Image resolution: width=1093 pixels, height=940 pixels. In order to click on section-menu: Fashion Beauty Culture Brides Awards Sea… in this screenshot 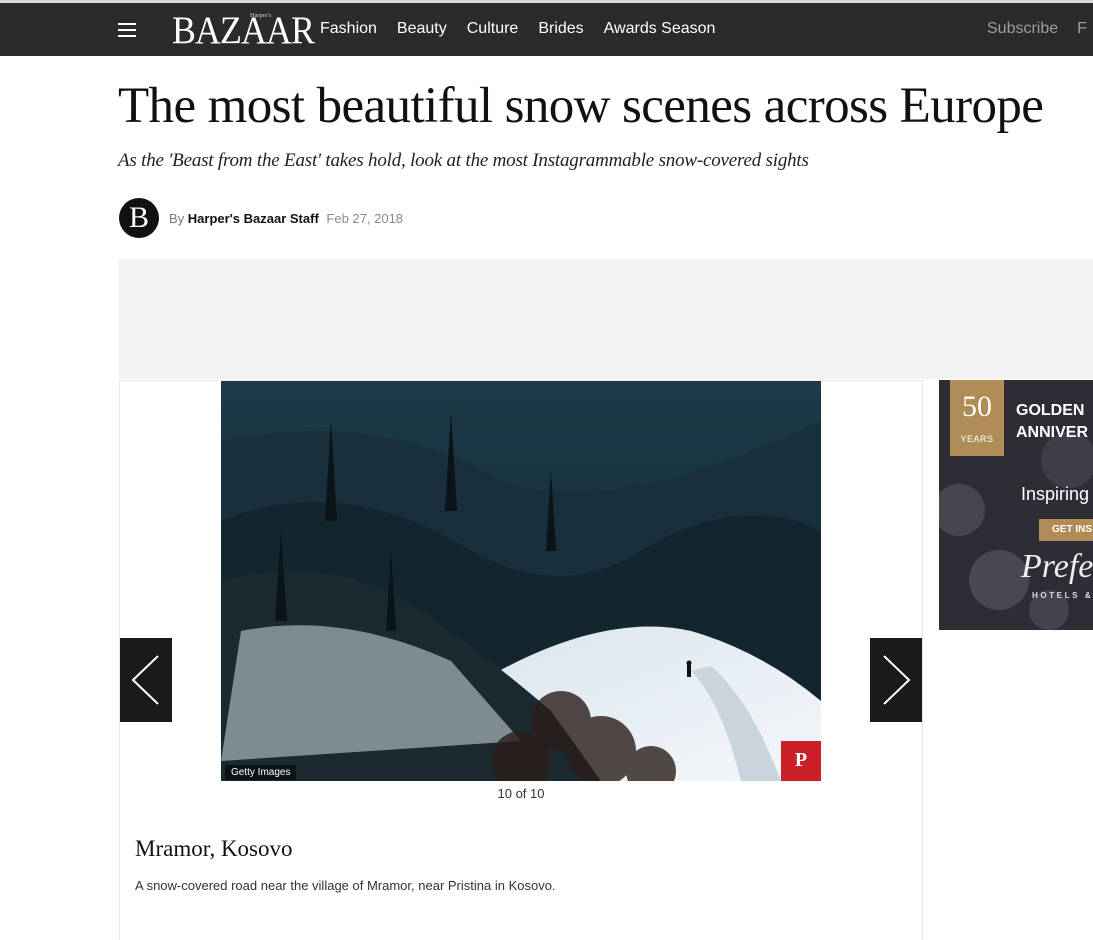, I will do `click(517, 29)`.